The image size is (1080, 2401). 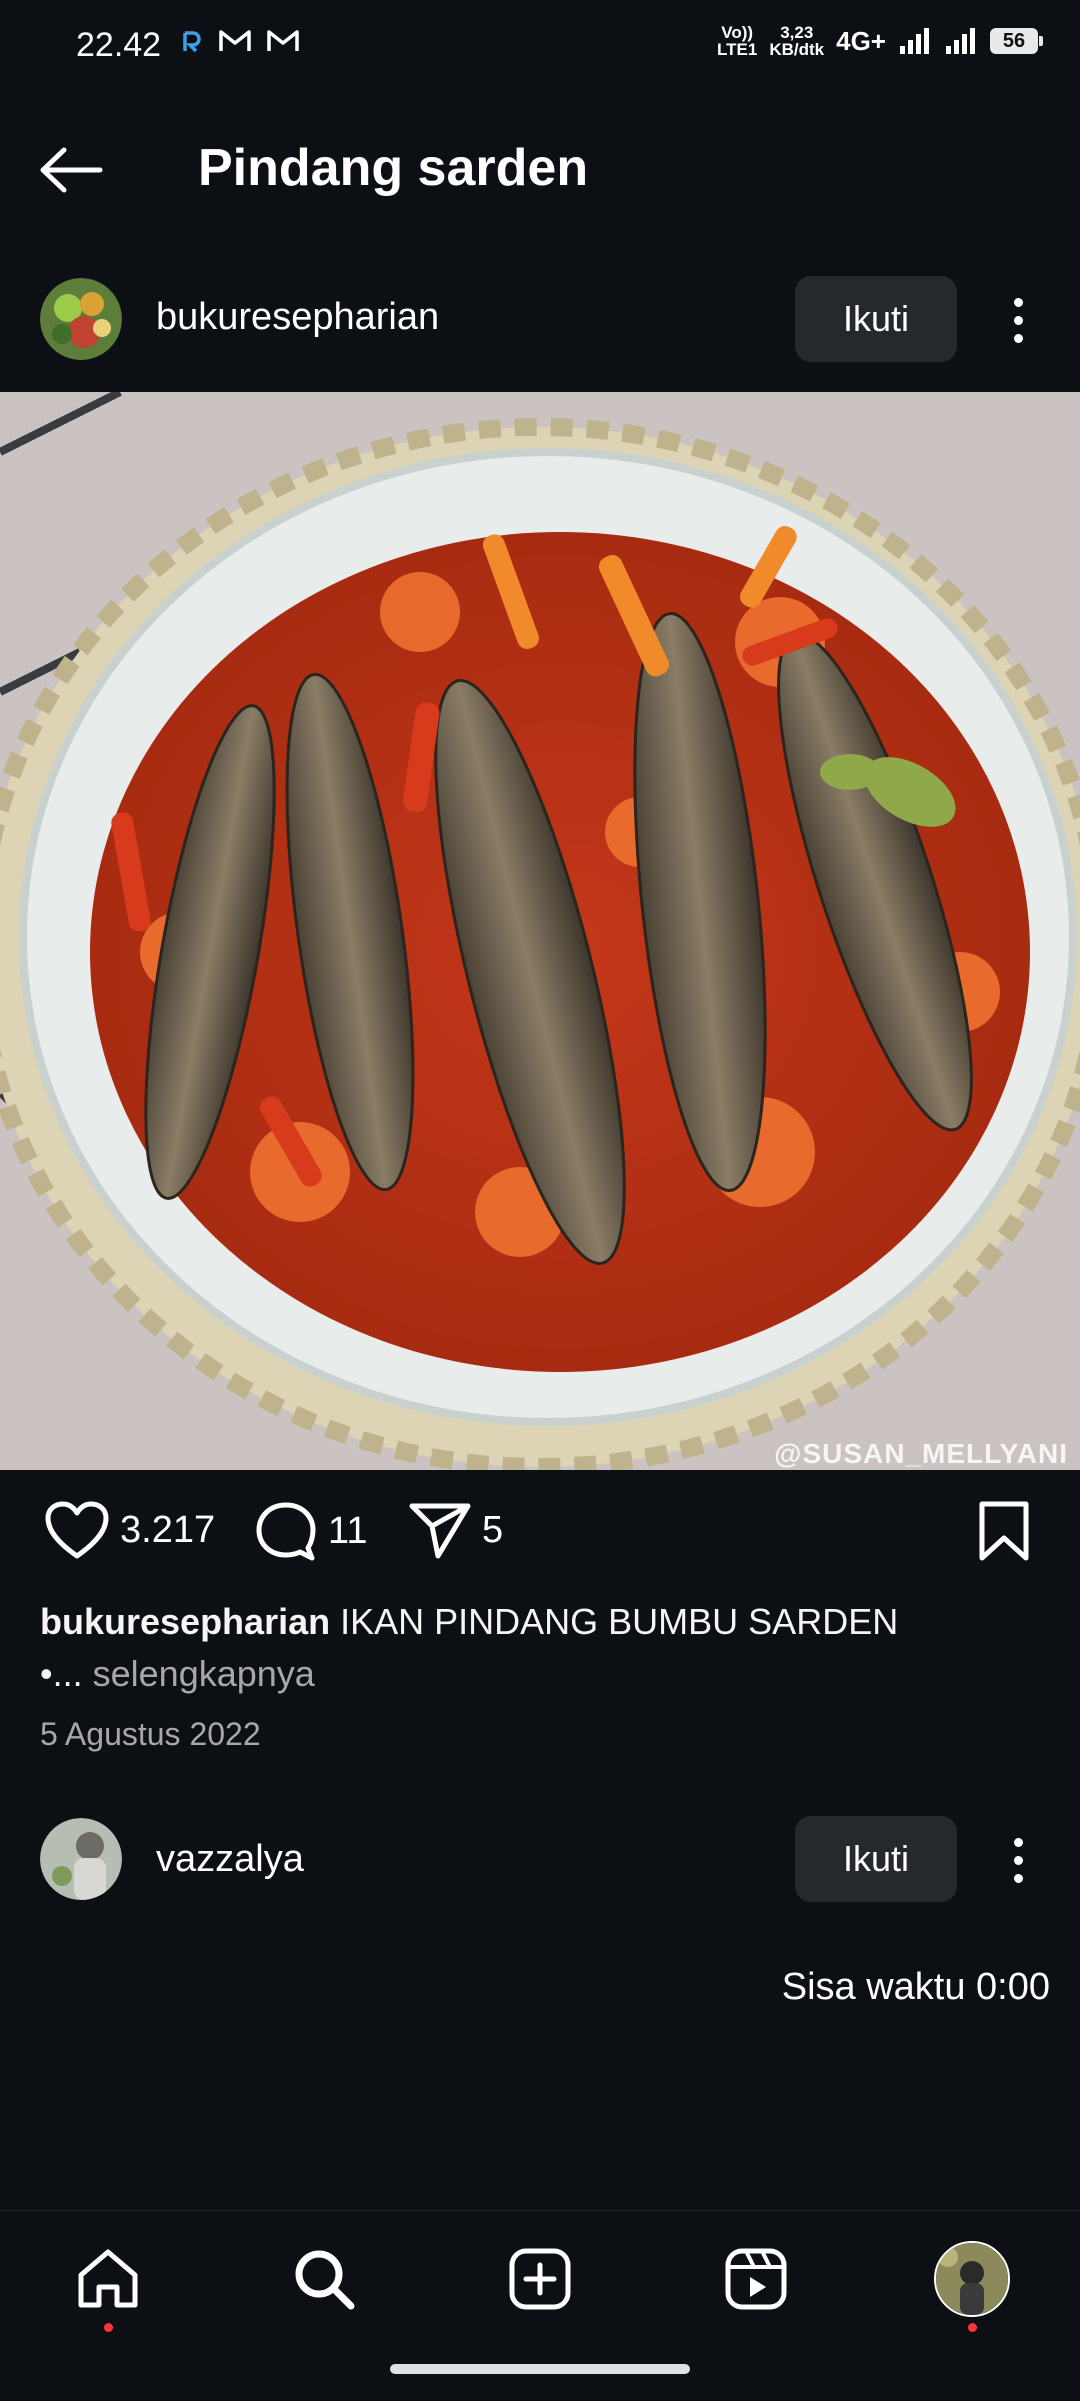 What do you see at coordinates (108, 2327) in the screenshot?
I see `home-notification-dot` at bounding box center [108, 2327].